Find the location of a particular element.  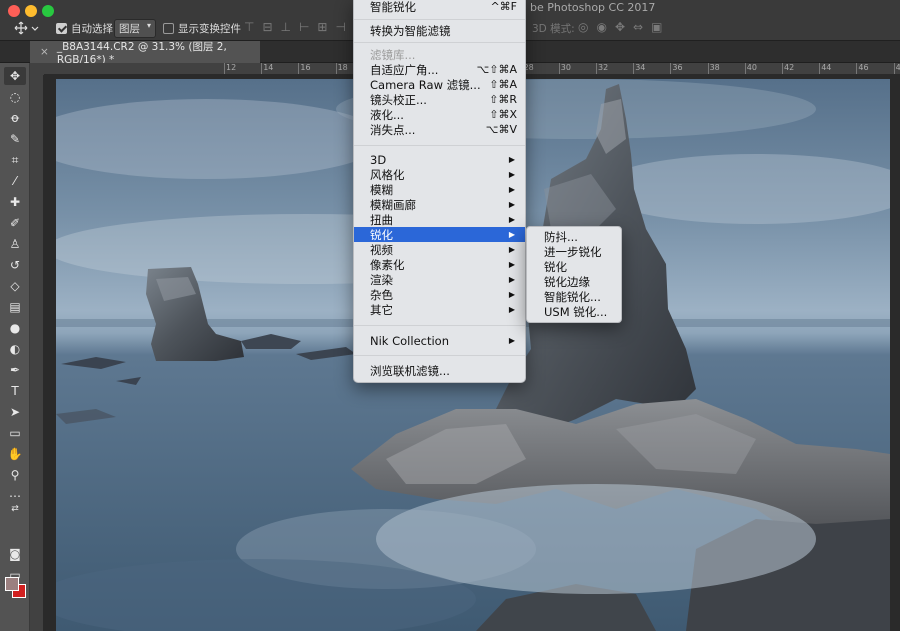

submenu-item-sharpen-edges: 锐化边缘 is located at coordinates (574, 281).